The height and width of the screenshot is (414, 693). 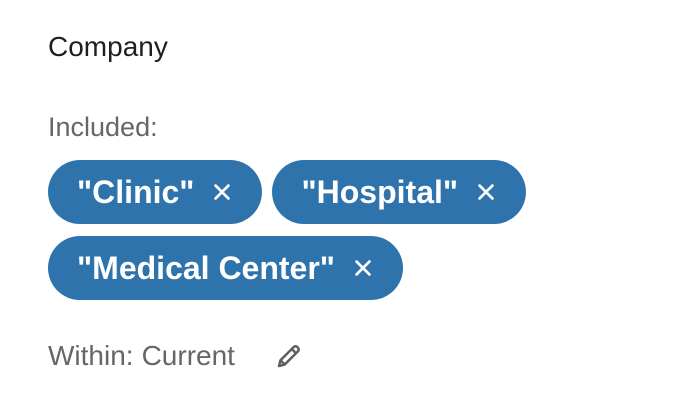 I want to click on filter-chip-clinic: "Clinic", so click(x=155, y=192).